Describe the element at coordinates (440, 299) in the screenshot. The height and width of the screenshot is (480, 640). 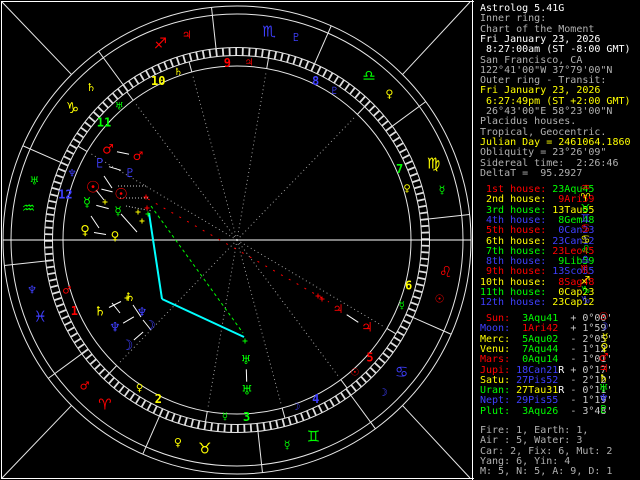
I see `sign-ruler-icon: ☉` at that location.